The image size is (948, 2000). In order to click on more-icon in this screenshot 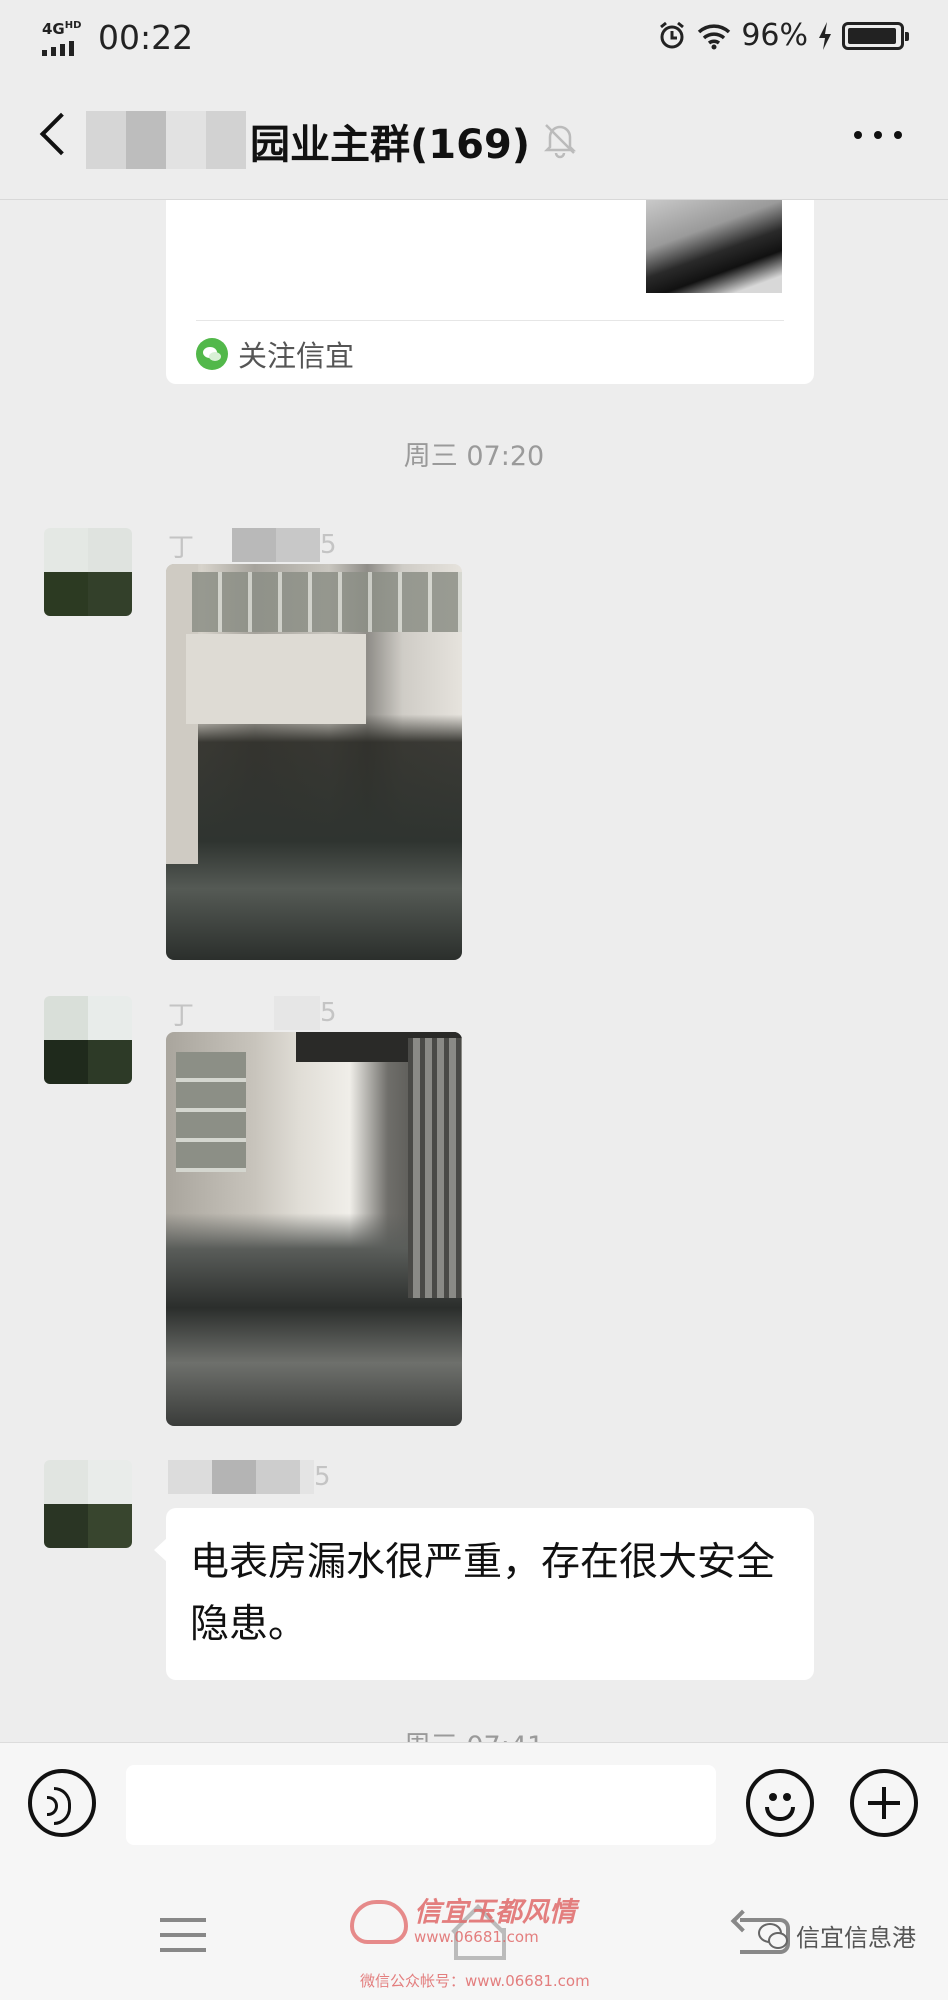, I will do `click(878, 135)`.